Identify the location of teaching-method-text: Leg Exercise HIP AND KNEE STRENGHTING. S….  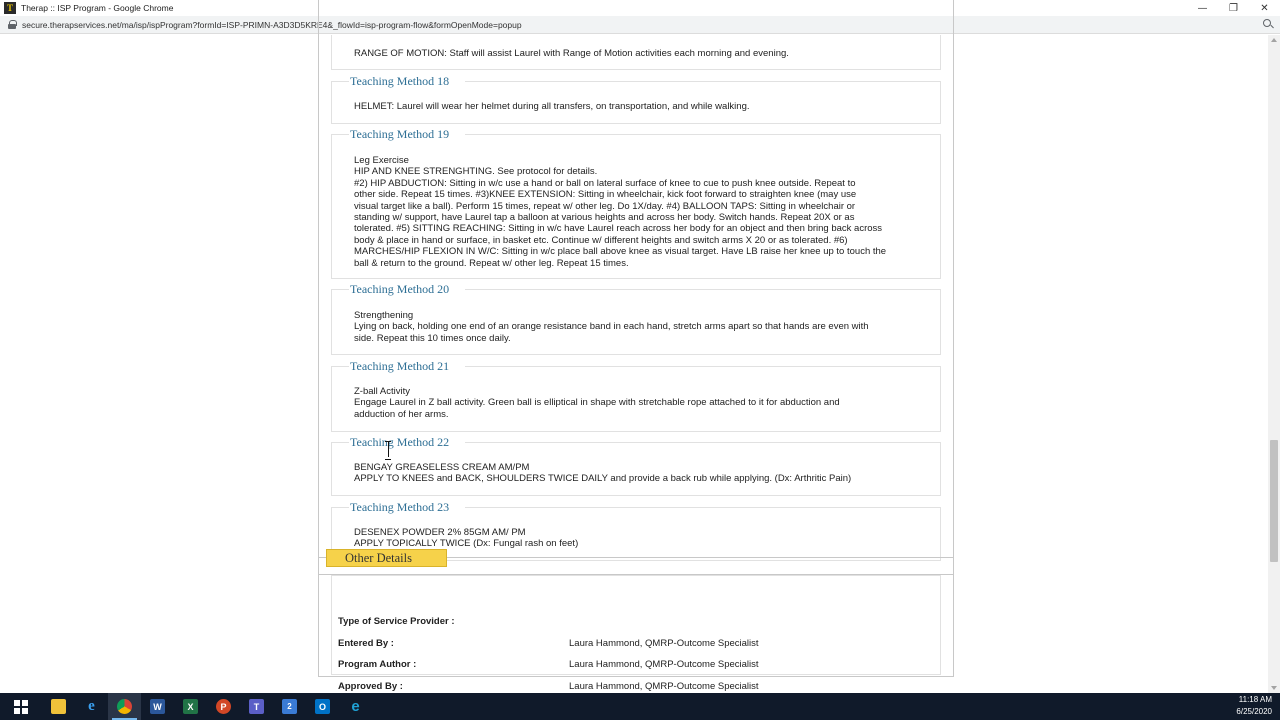
(620, 212).